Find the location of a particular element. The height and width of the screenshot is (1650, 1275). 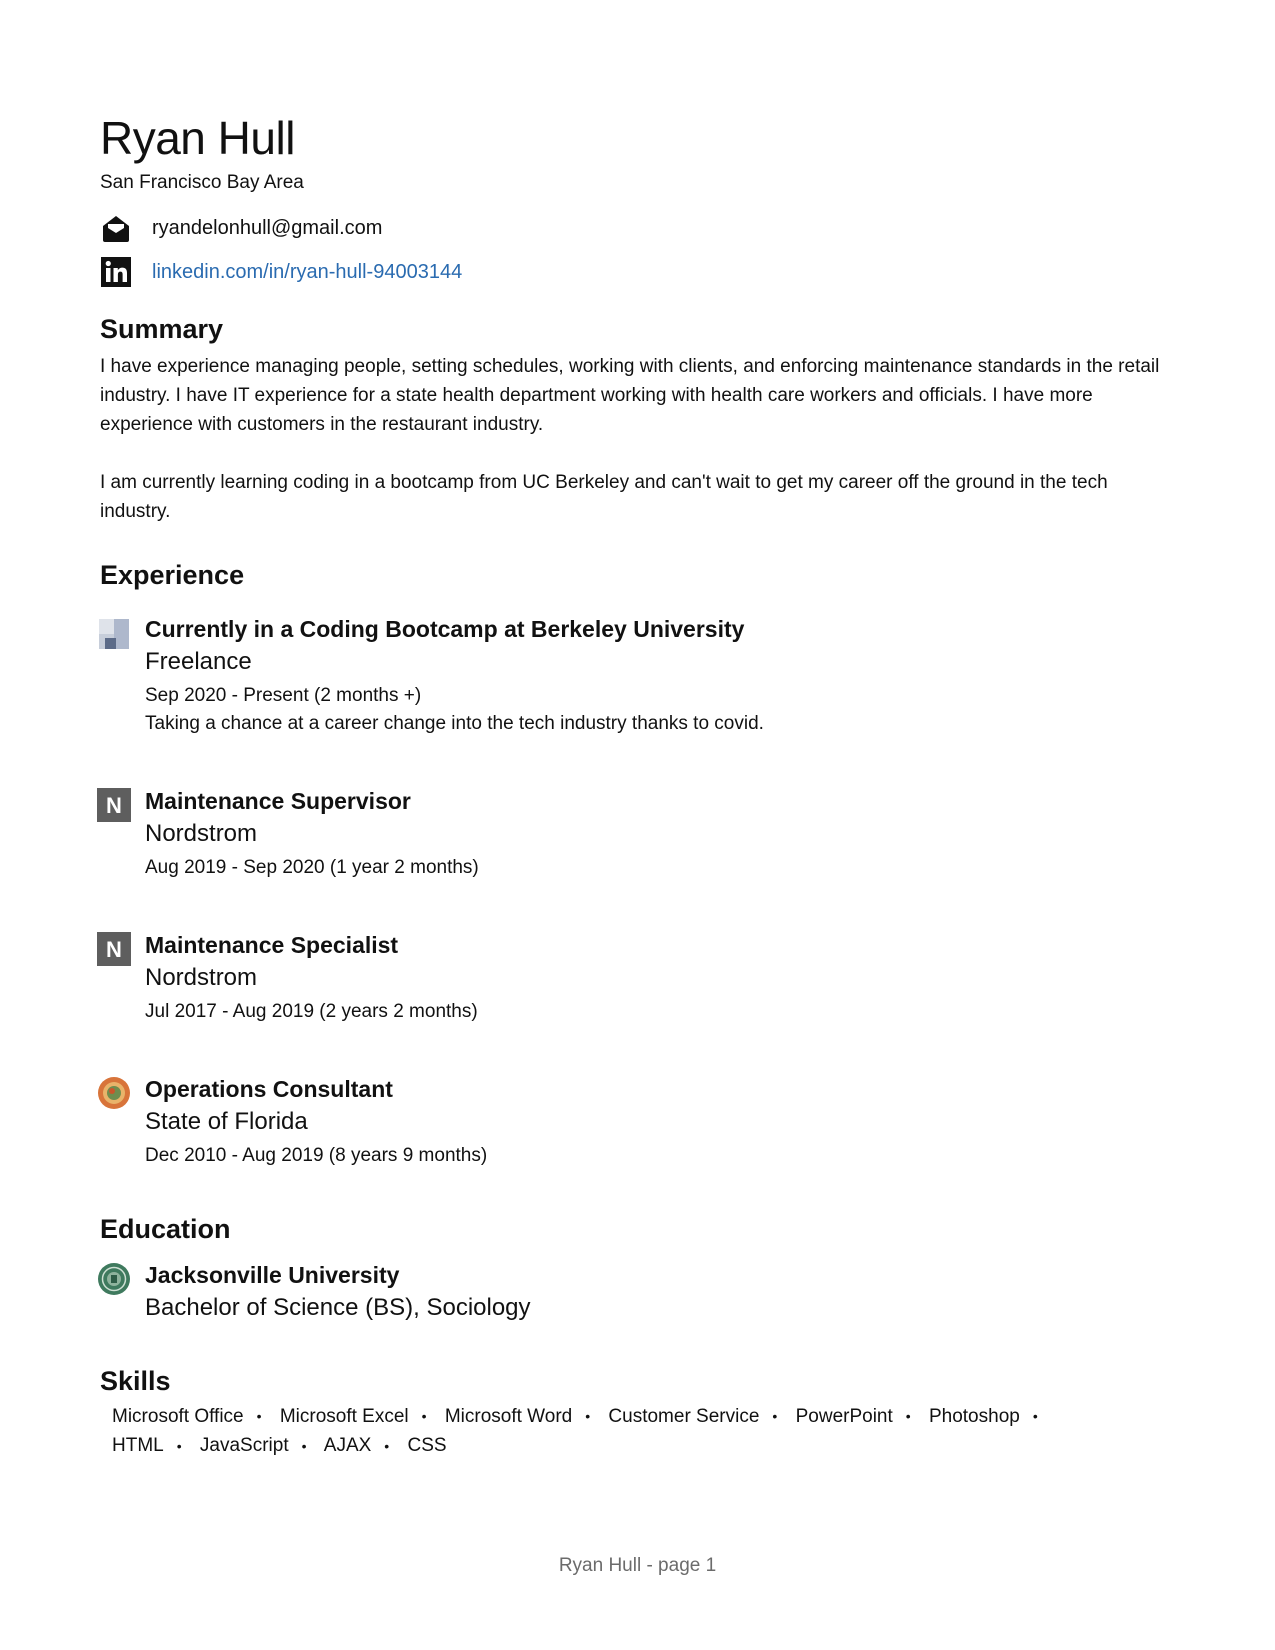

job-dates: Dec 2010 - Aug 2019 (8 years 9 months) is located at coordinates (316, 1155).